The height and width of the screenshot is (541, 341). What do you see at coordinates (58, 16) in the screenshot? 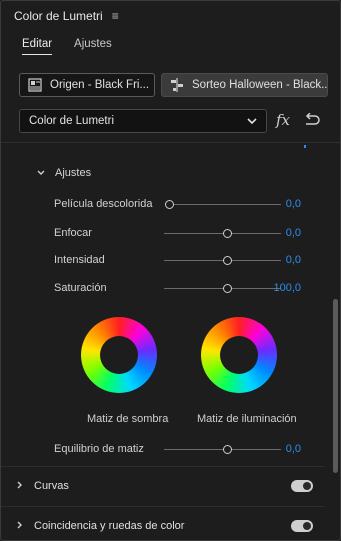
I see `panel-title: Color de Lumetri` at bounding box center [58, 16].